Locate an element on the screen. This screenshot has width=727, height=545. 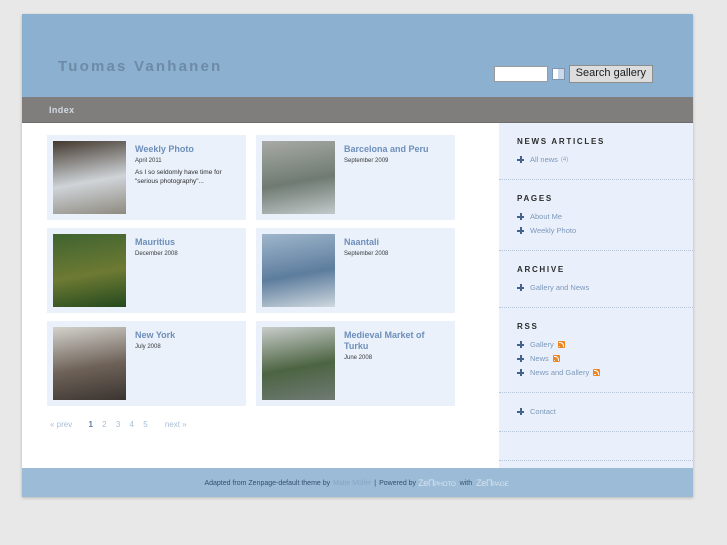
album-date: April 2011 is located at coordinates (148, 161).